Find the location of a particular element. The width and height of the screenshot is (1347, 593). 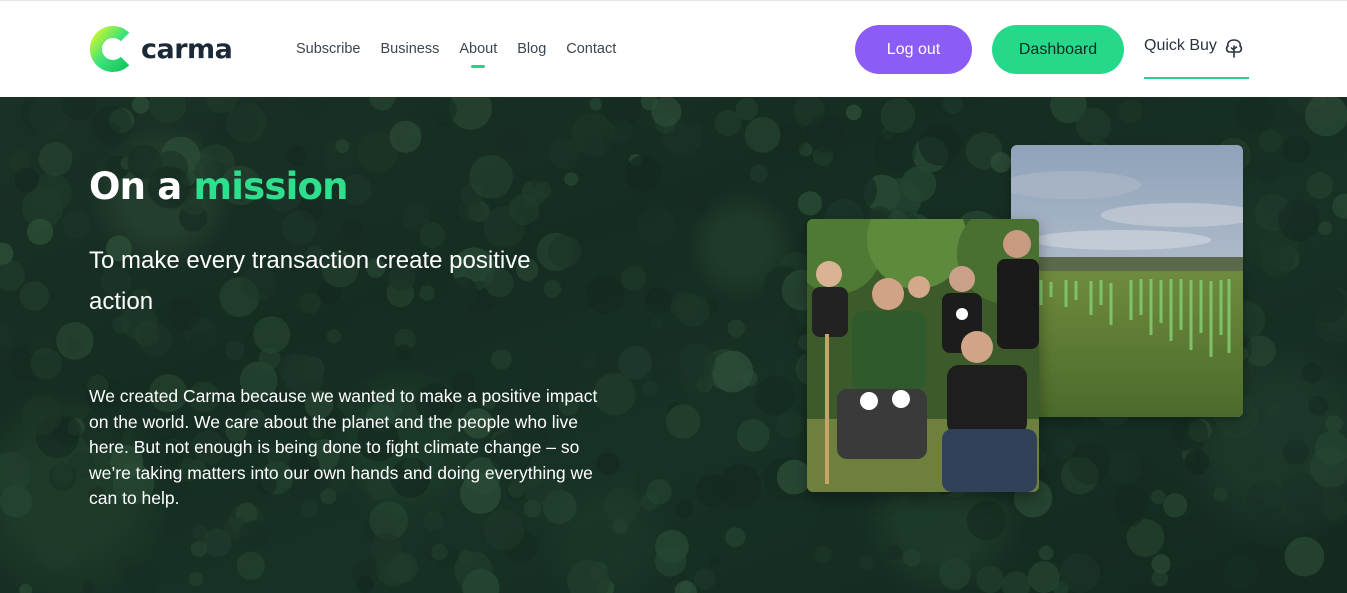

brand-name: carma is located at coordinates (187, 49).